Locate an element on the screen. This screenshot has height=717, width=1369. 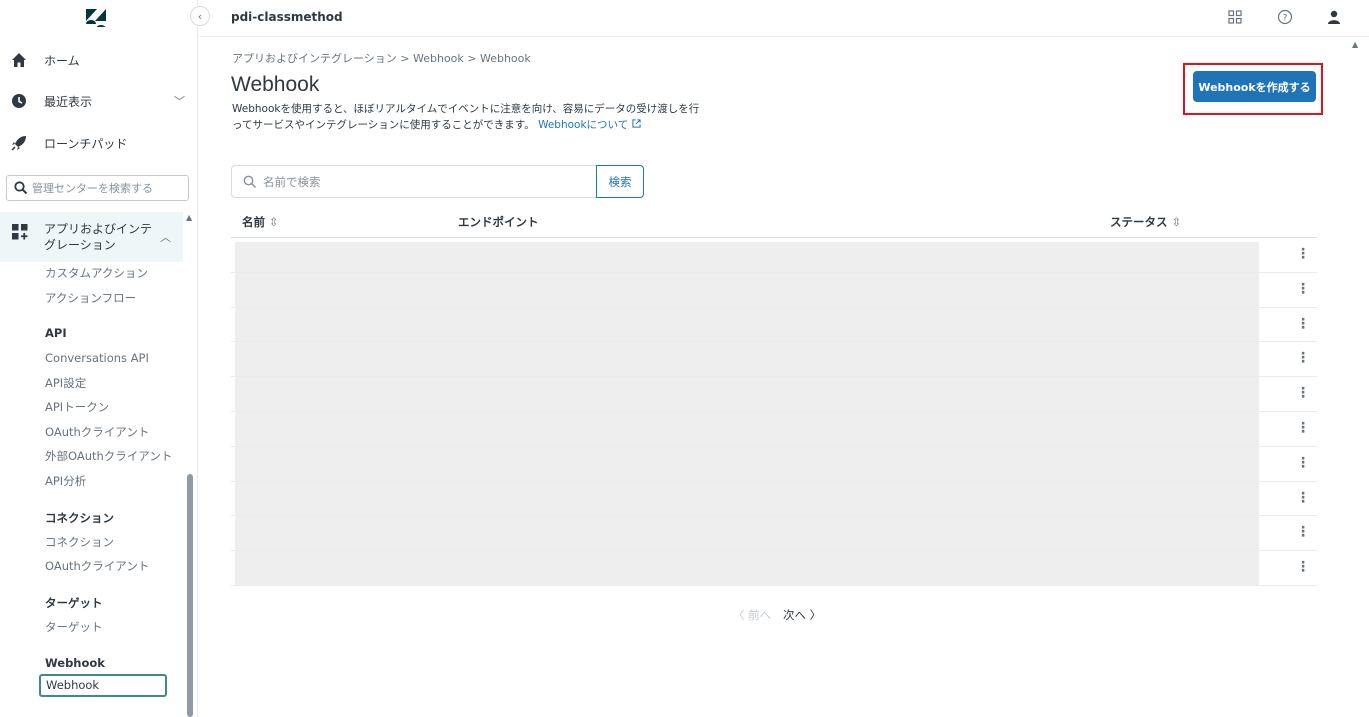
help-icon: ? is located at coordinates (1285, 17).